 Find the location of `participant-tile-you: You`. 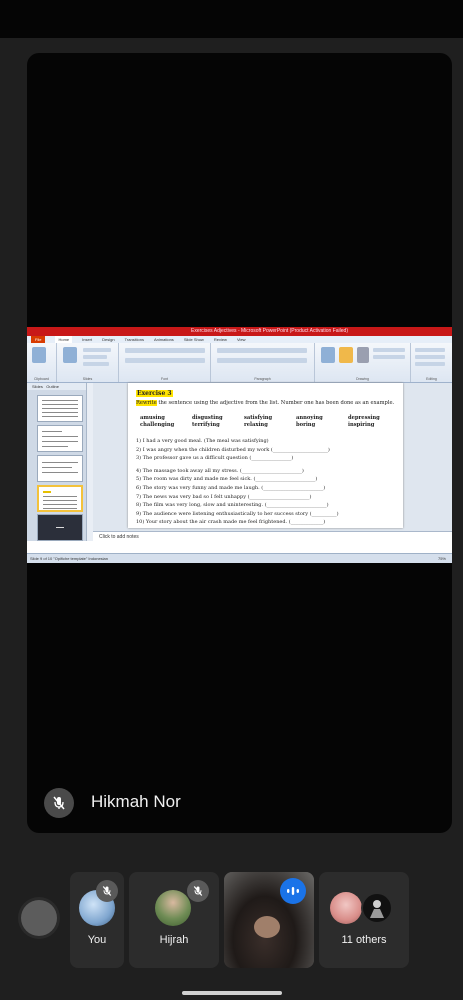

participant-tile-you: You is located at coordinates (97, 920).